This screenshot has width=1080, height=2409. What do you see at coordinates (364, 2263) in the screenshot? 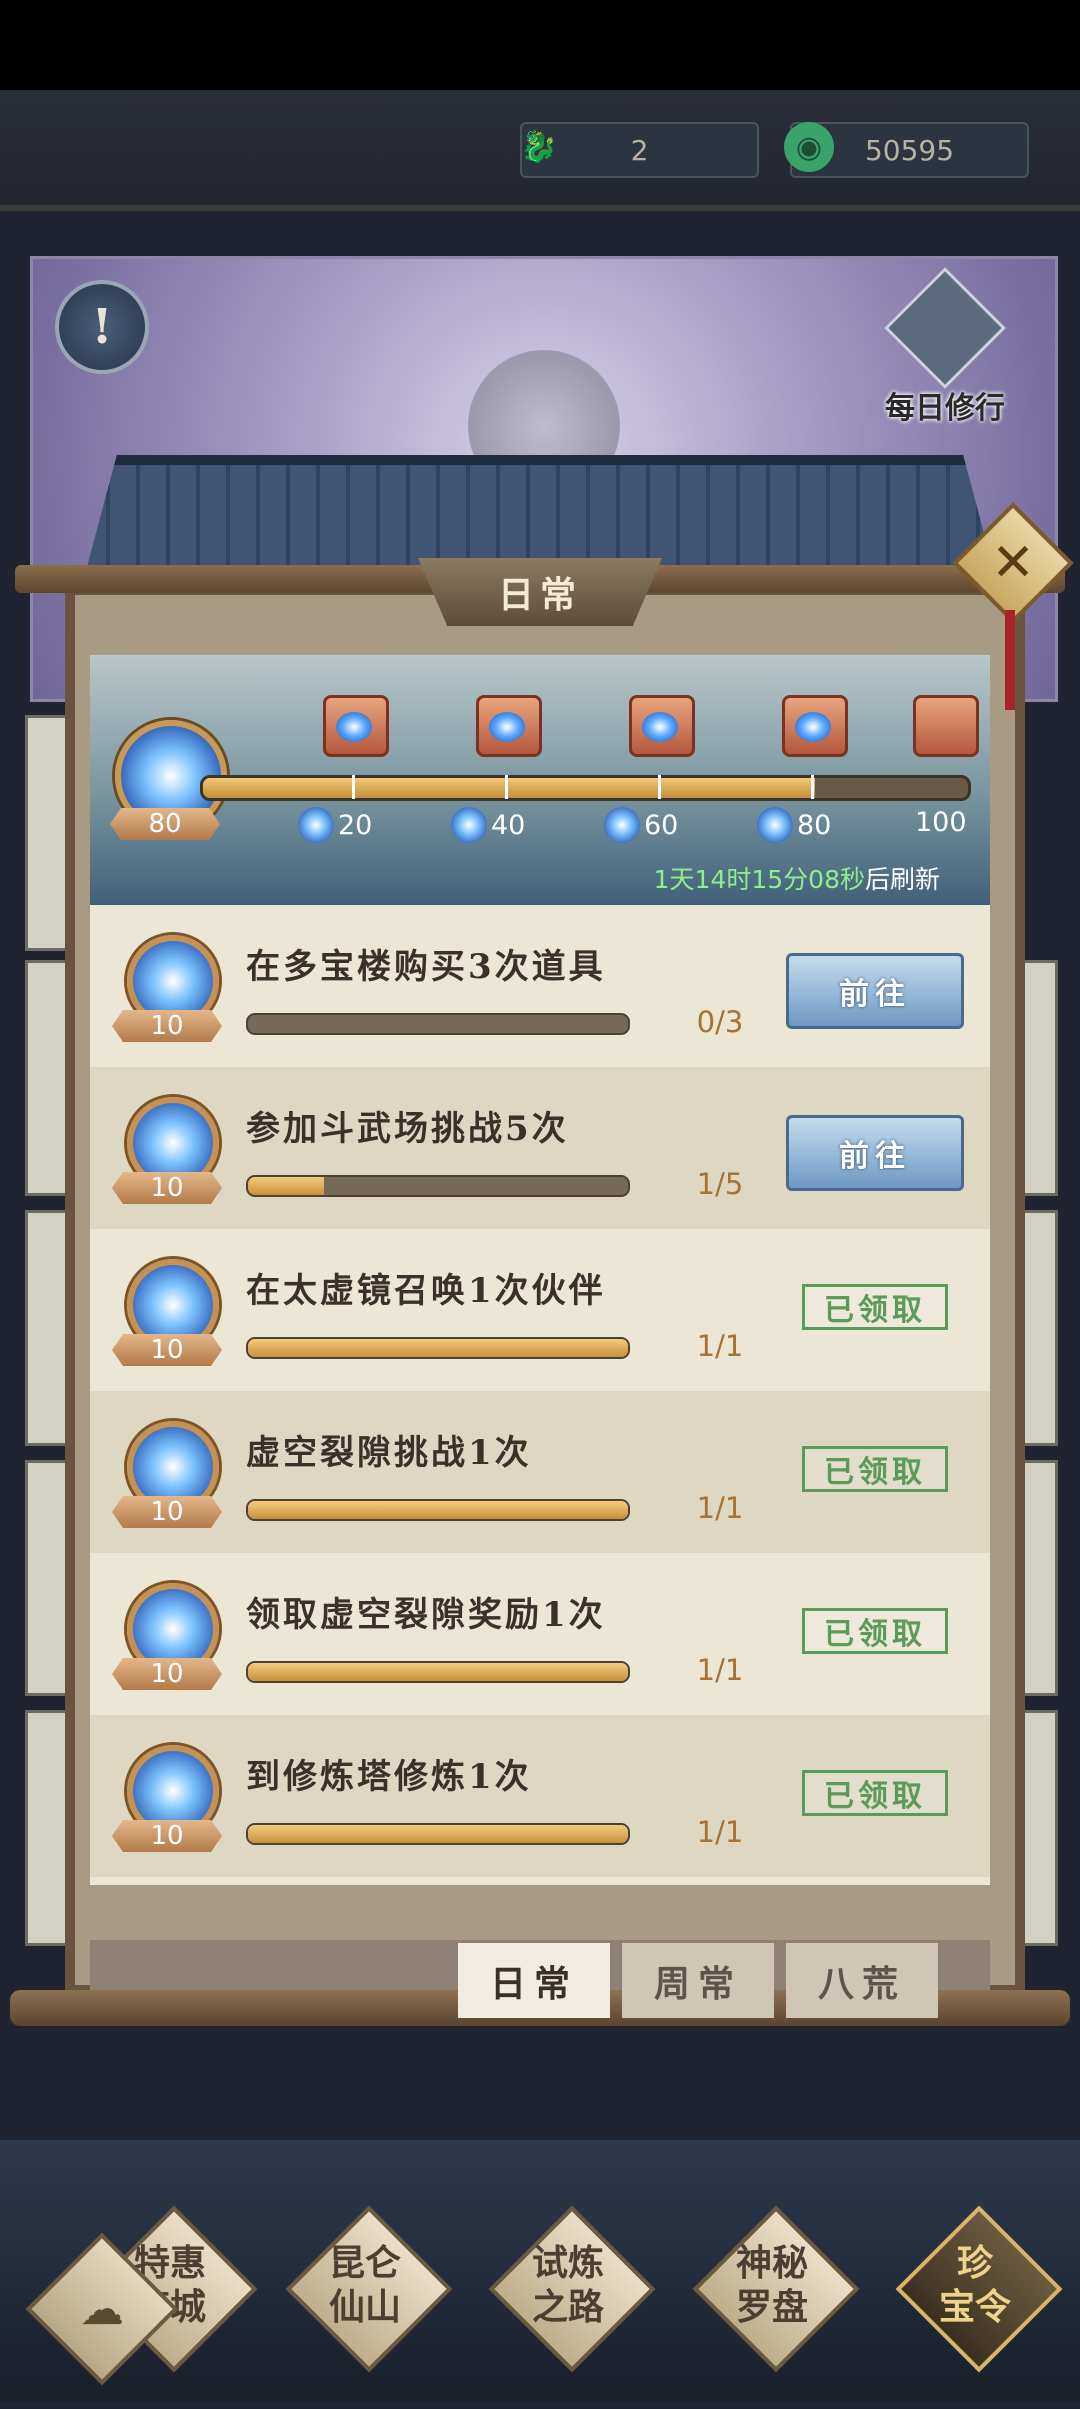
I see `nav-label: 昆仑` at bounding box center [364, 2263].